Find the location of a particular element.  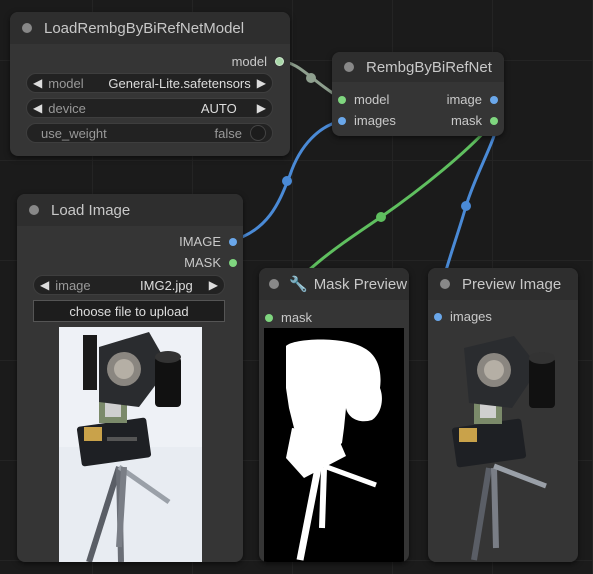

preview-image-title-bar: Preview Image is located at coordinates (503, 284).